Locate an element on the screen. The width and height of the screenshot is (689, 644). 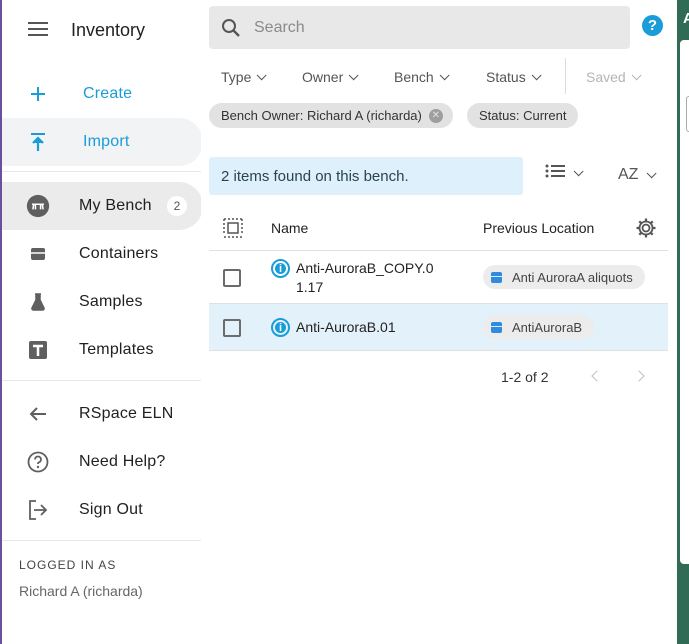
import-button: Import is located at coordinates (102, 142).